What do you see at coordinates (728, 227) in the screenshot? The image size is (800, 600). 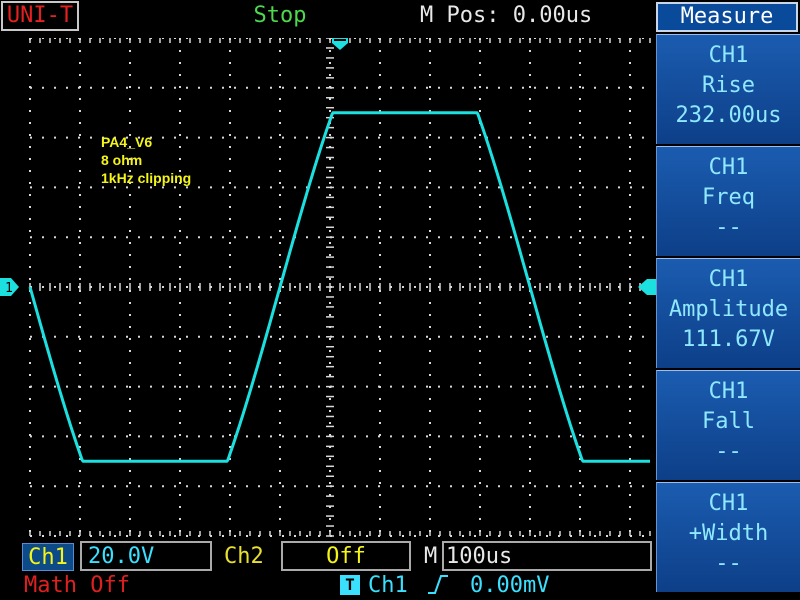 I see `measure-slot-2-value: --` at bounding box center [728, 227].